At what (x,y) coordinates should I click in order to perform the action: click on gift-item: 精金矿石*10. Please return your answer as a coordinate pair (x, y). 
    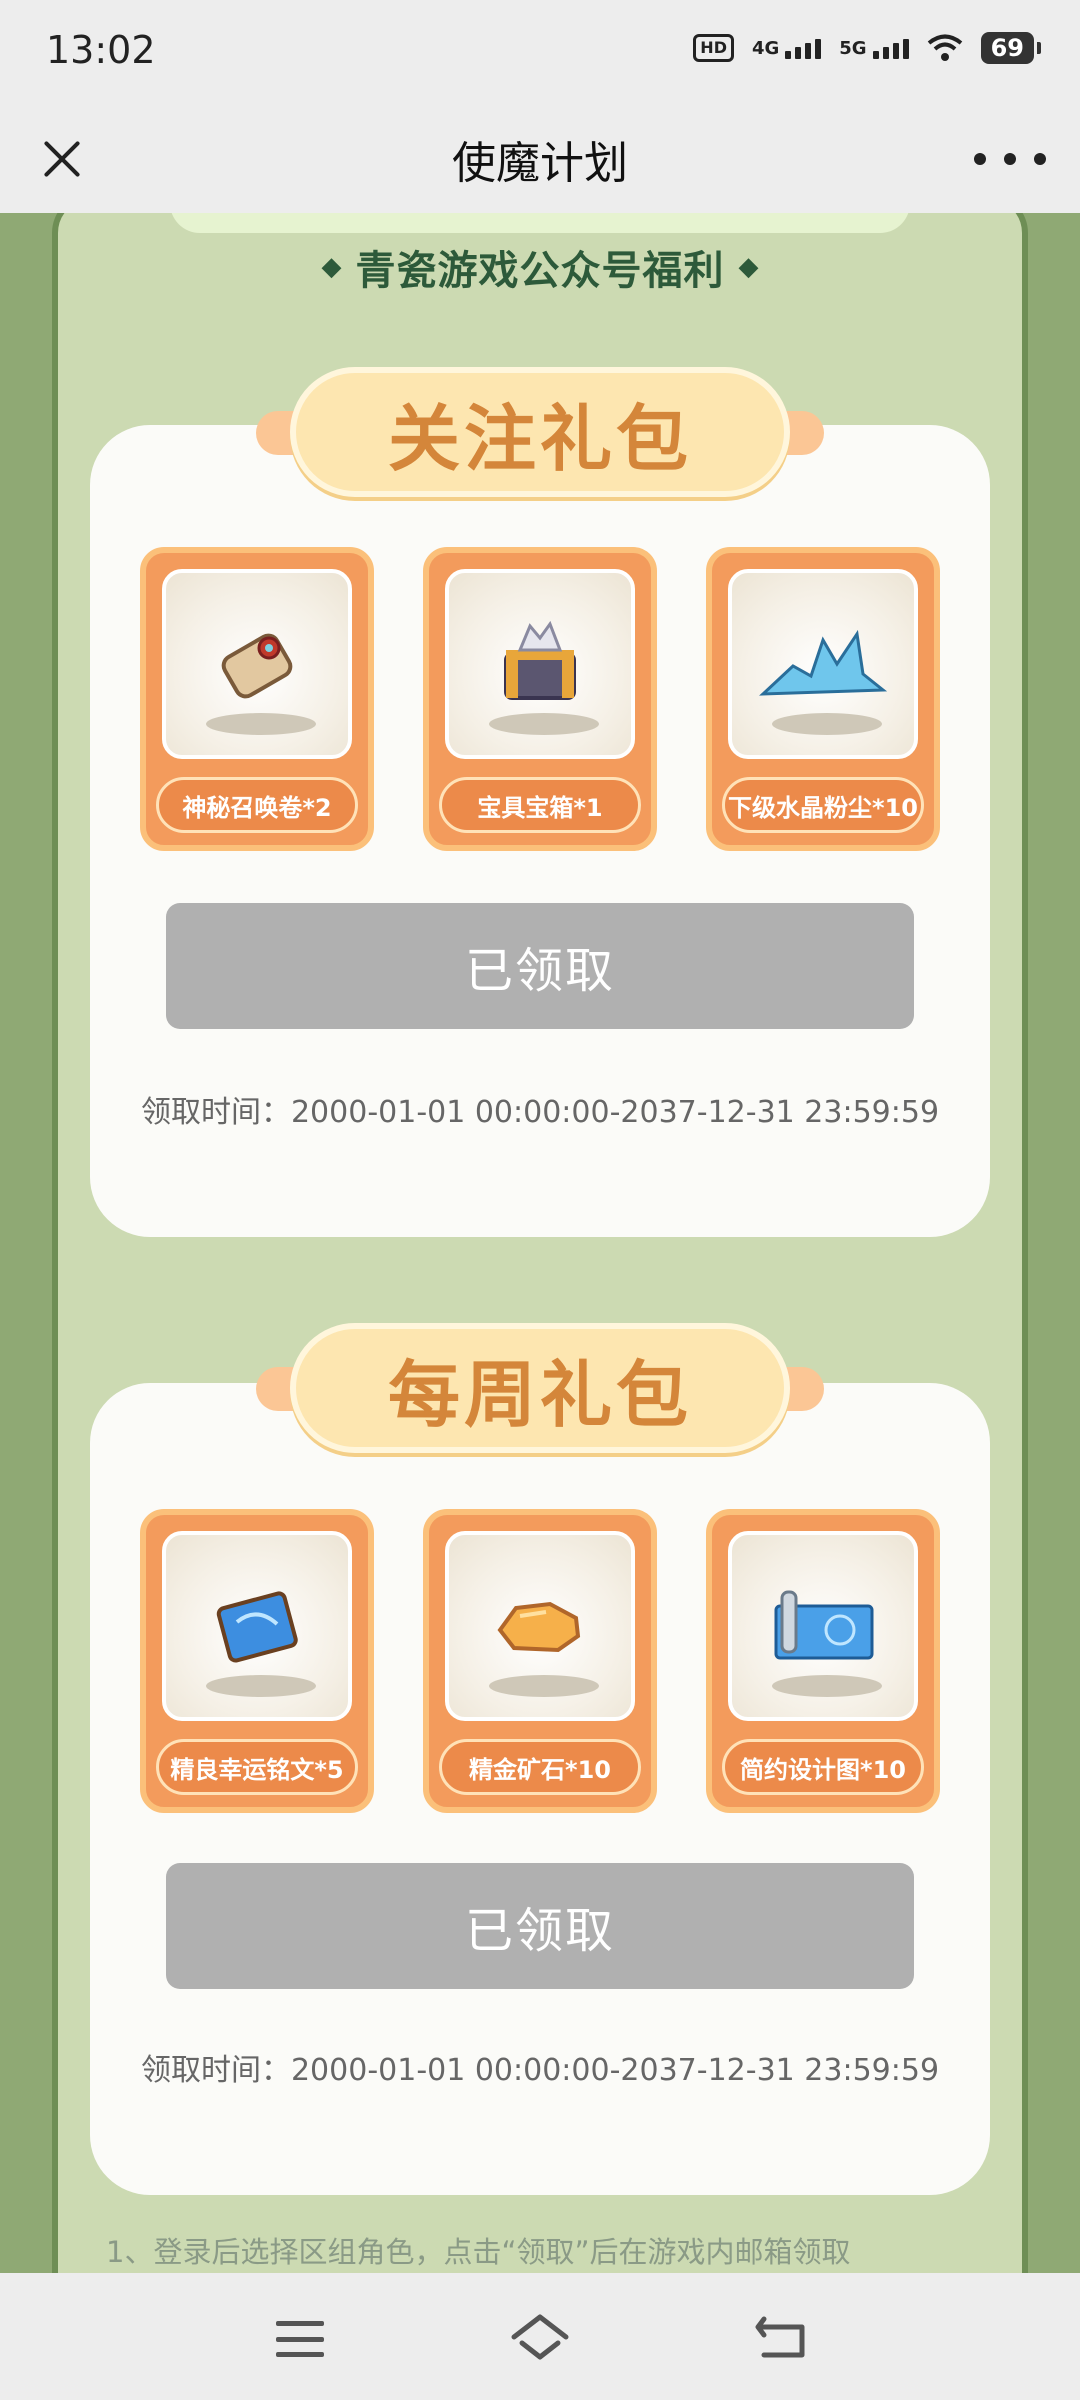
    Looking at the image, I should click on (540, 1661).